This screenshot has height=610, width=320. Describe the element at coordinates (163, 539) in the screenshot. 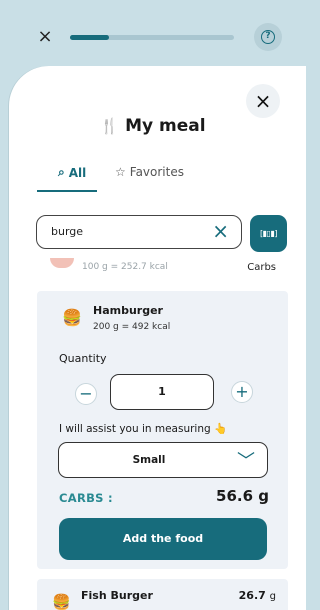

I see `add-food-button: Add the food` at that location.